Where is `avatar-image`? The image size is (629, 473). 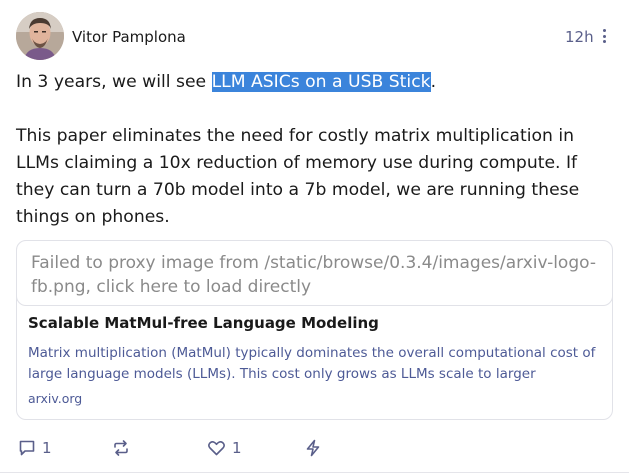
avatar-image is located at coordinates (40, 36).